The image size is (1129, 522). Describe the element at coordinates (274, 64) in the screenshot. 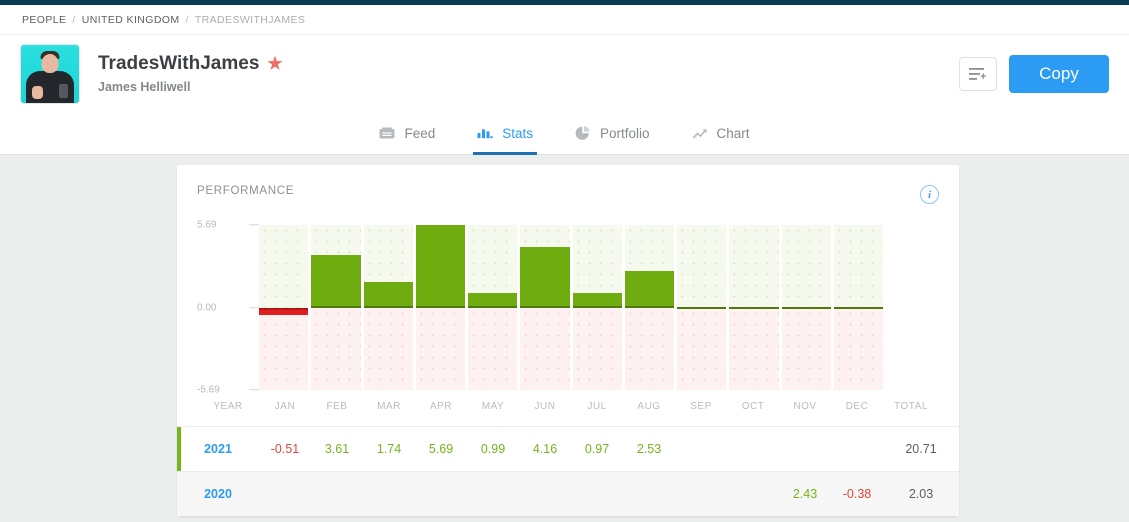

I see `star-icon: ★` at that location.